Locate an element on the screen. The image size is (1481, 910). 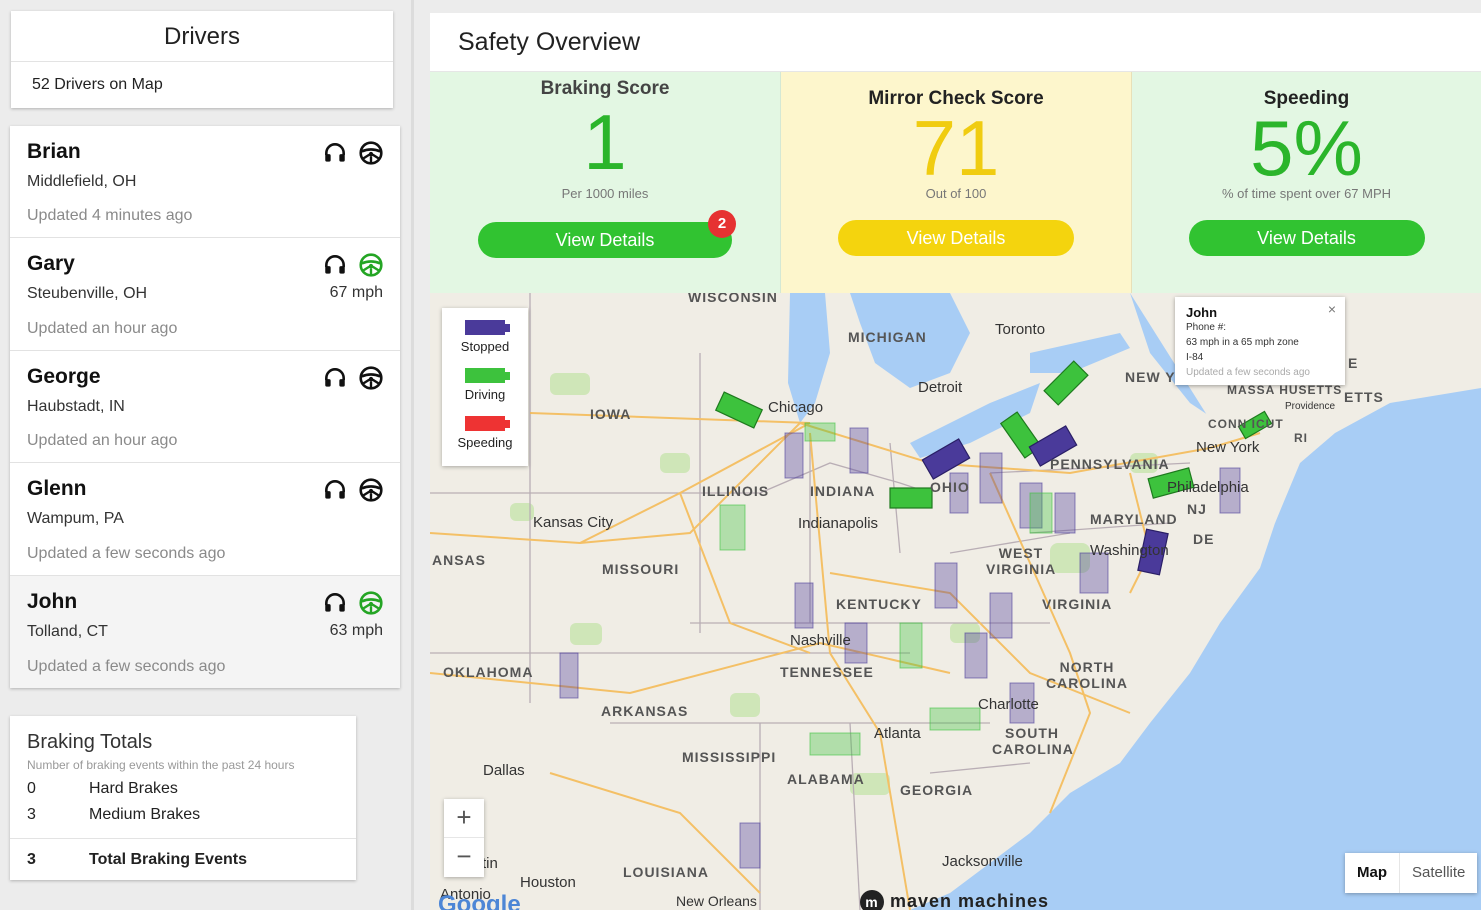
legend-item-driving: Driving is located at coordinates (485, 380).